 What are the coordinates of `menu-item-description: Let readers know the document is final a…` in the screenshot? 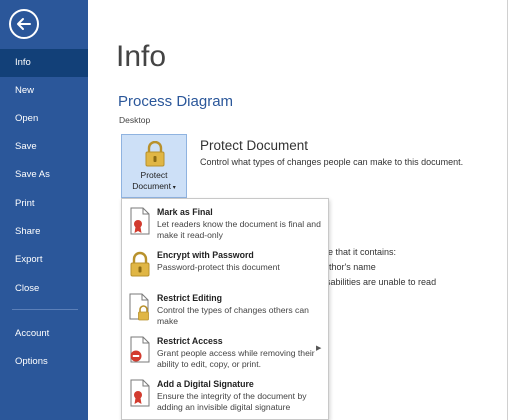 It's located at (239, 229).